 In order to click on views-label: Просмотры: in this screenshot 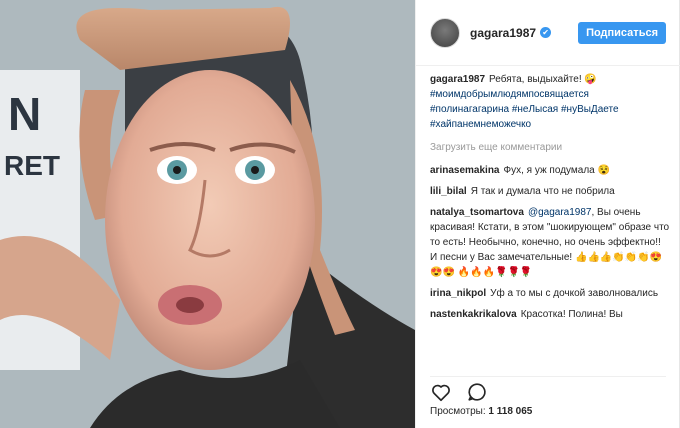, I will do `click(458, 411)`.